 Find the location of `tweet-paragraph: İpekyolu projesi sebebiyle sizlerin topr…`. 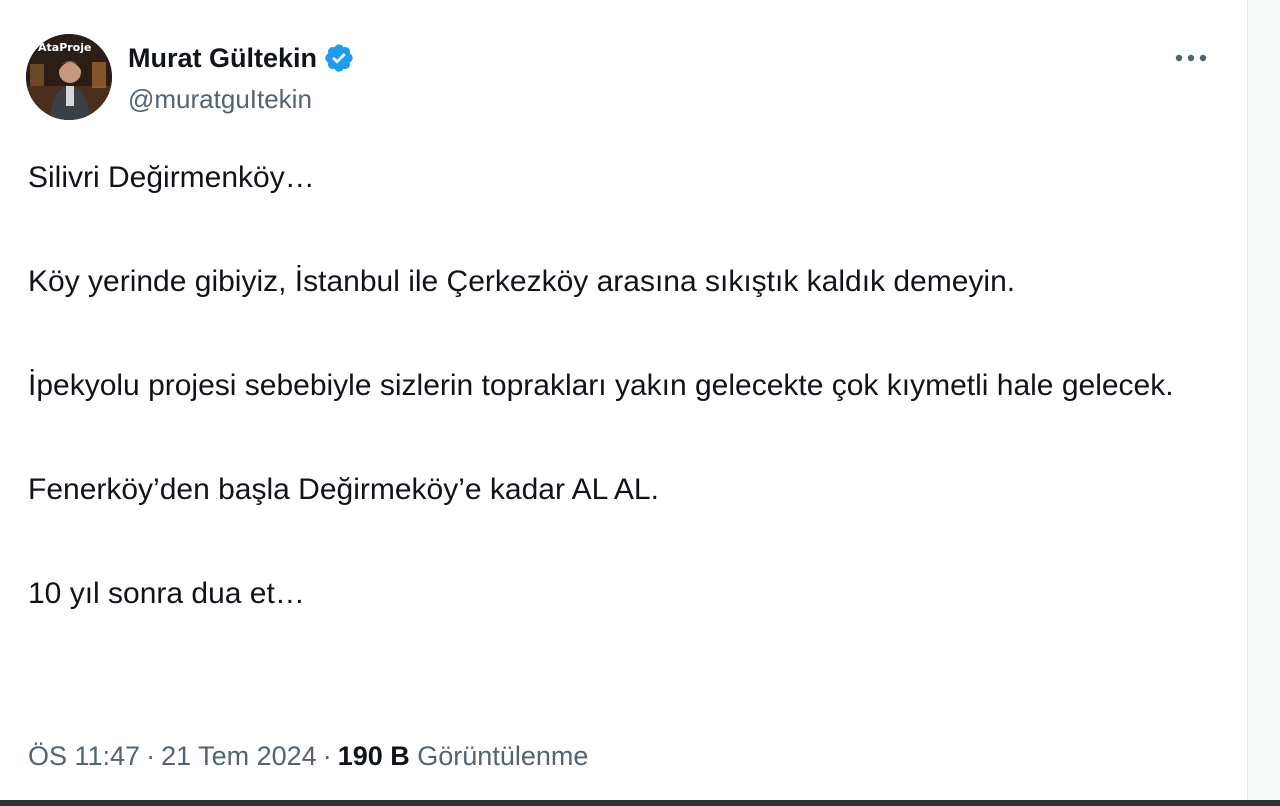

tweet-paragraph: İpekyolu projesi sebebiyle sizlerin topr… is located at coordinates (601, 385).